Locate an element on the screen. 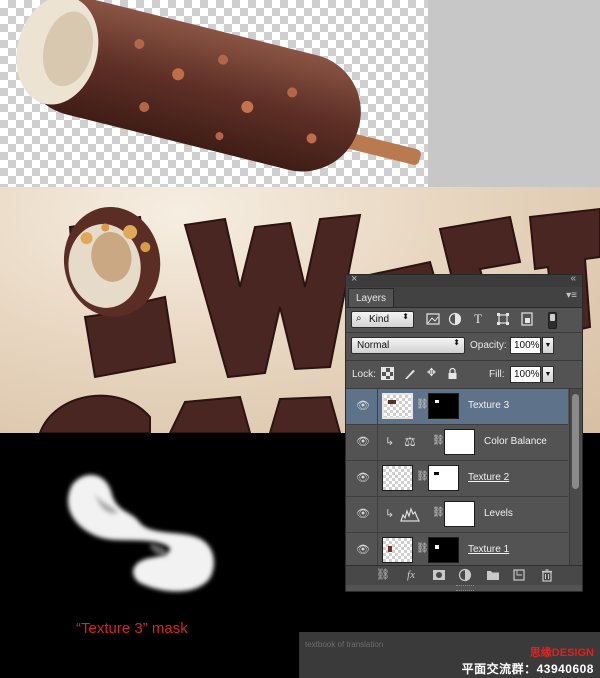  filter-toggle-switch is located at coordinates (552, 320).